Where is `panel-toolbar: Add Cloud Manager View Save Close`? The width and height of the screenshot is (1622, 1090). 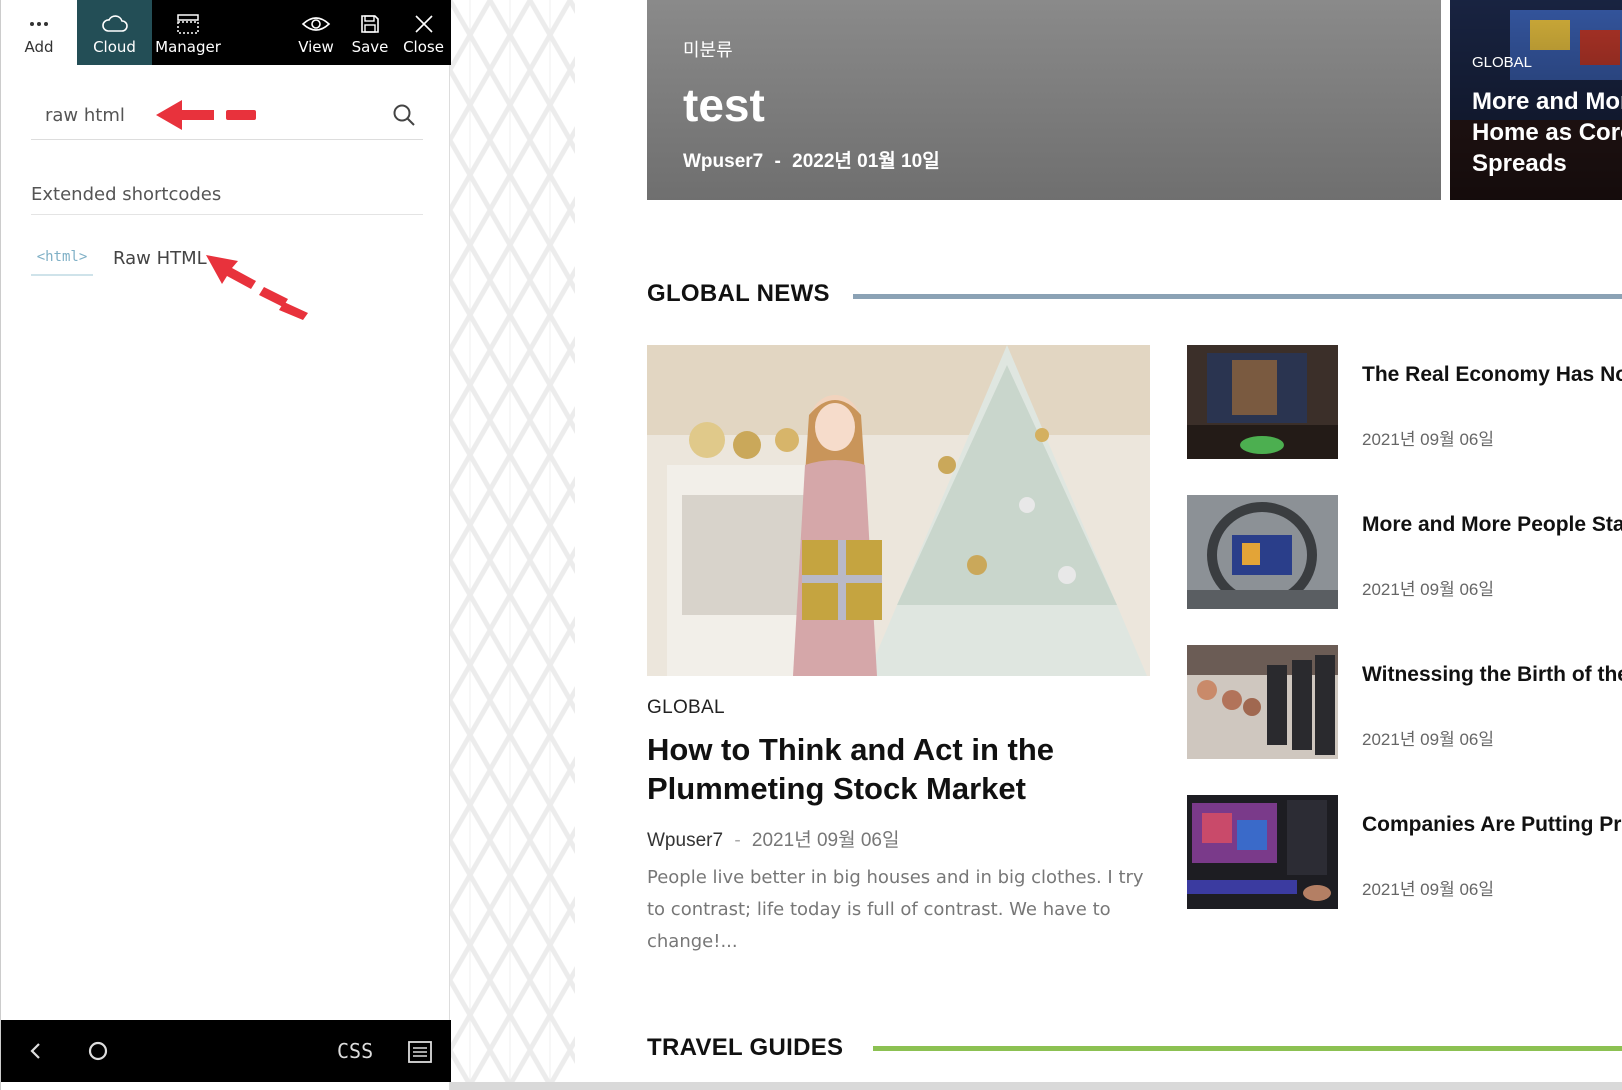
panel-toolbar: Add Cloud Manager View Save Close is located at coordinates (226, 32).